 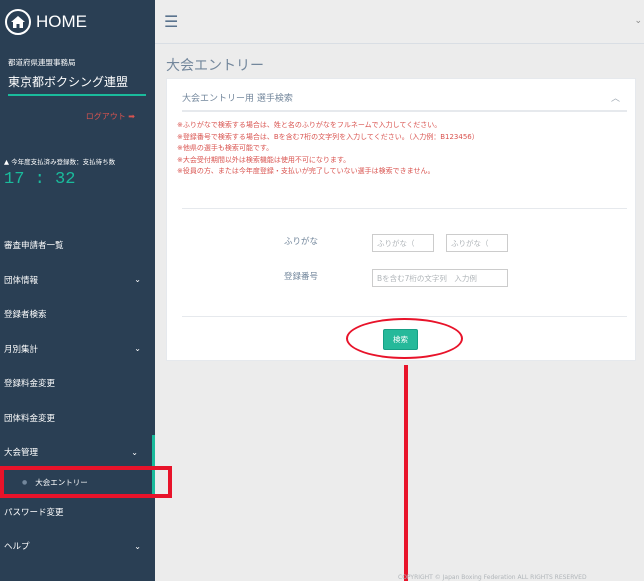 I want to click on instruction-line: ※他県の選手も検索可能です。, so click(x=225, y=148).